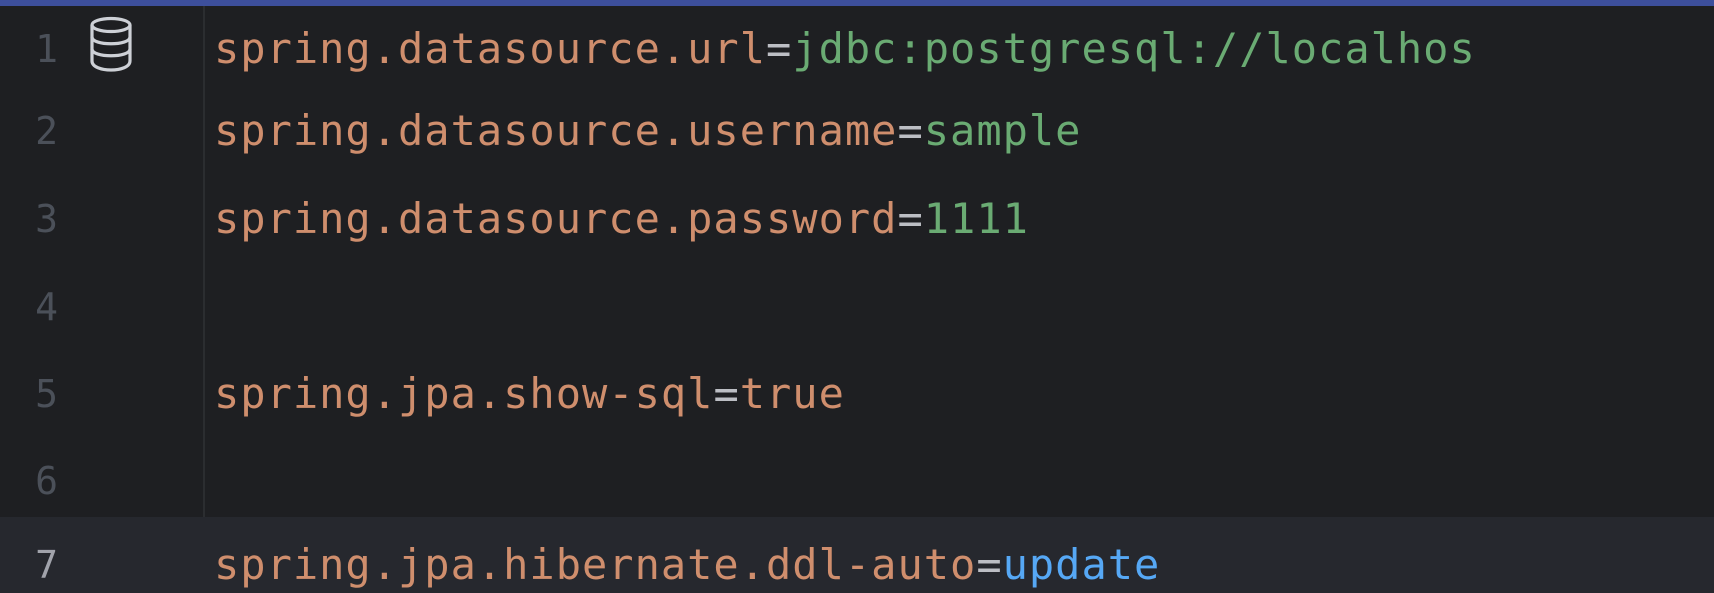 The width and height of the screenshot is (1714, 593). What do you see at coordinates (1081, 564) in the screenshot?
I see `property-value: update` at bounding box center [1081, 564].